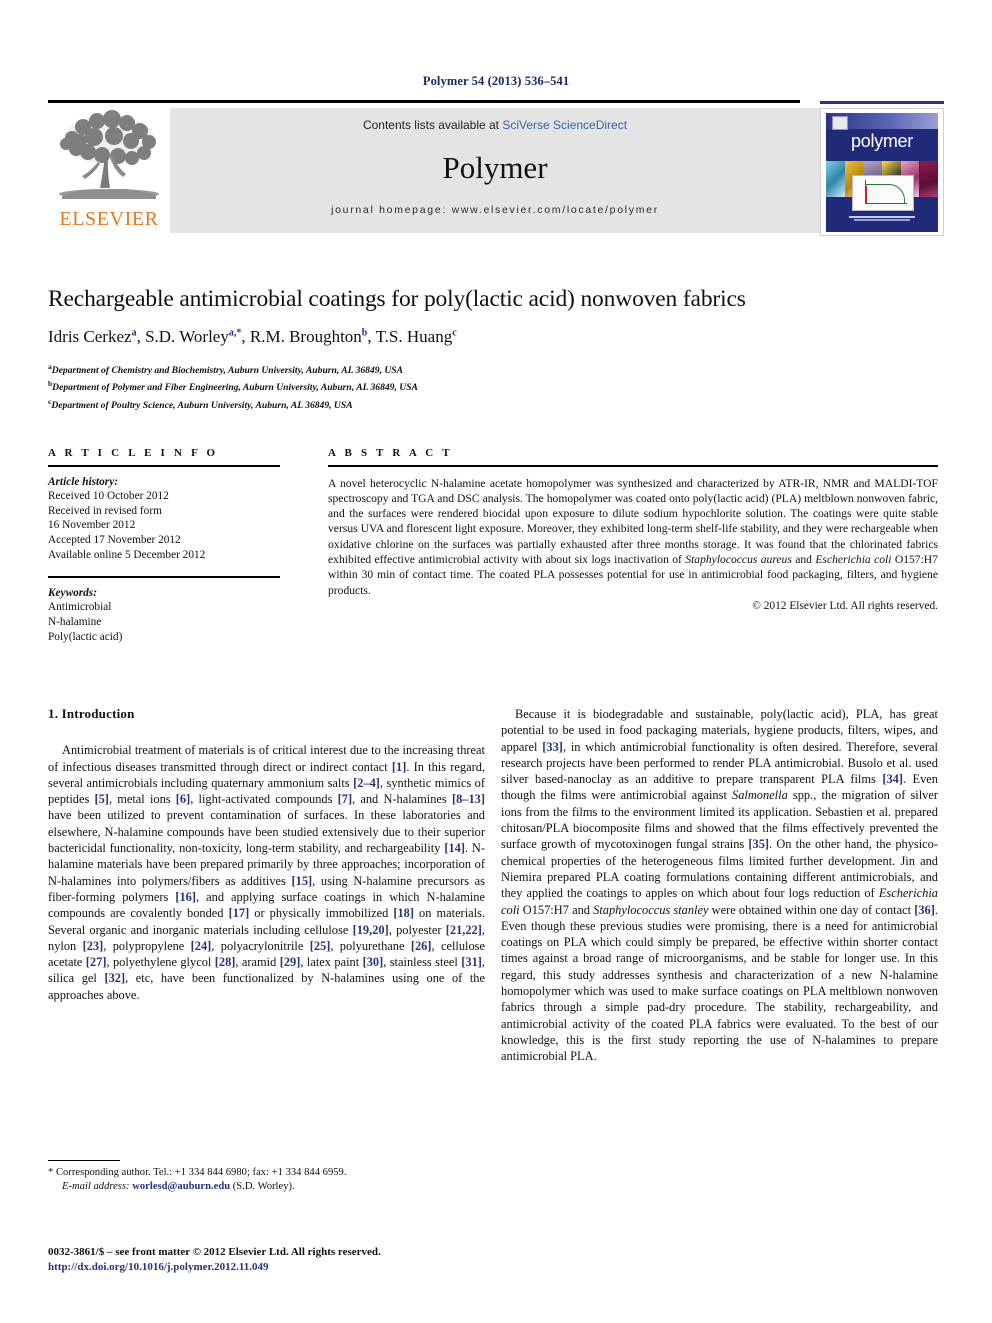 The image size is (992, 1323). What do you see at coordinates (882, 102) in the screenshot?
I see `masthead-top-rule-accent` at bounding box center [882, 102].